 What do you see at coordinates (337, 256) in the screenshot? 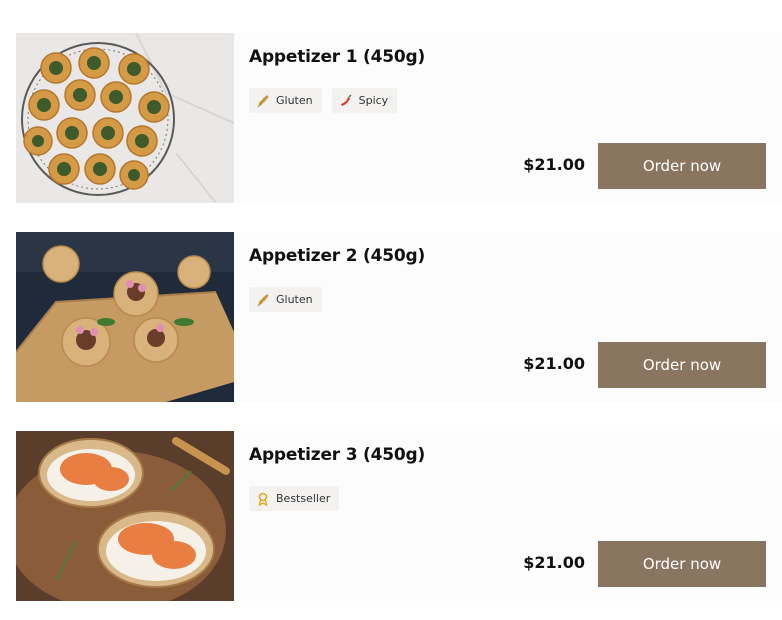
I see `item-title: Appetizer 2 (450g)` at bounding box center [337, 256].